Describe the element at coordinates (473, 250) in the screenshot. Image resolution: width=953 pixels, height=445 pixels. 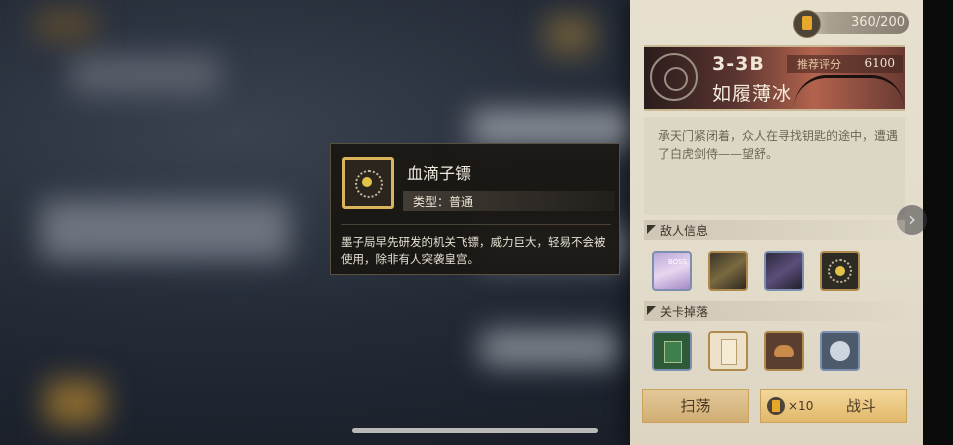
I see `item-description: 墨子局早先研发的机关飞镖，威力巨大，轻易不会被使用，除非有人突袭皇宫。` at that location.